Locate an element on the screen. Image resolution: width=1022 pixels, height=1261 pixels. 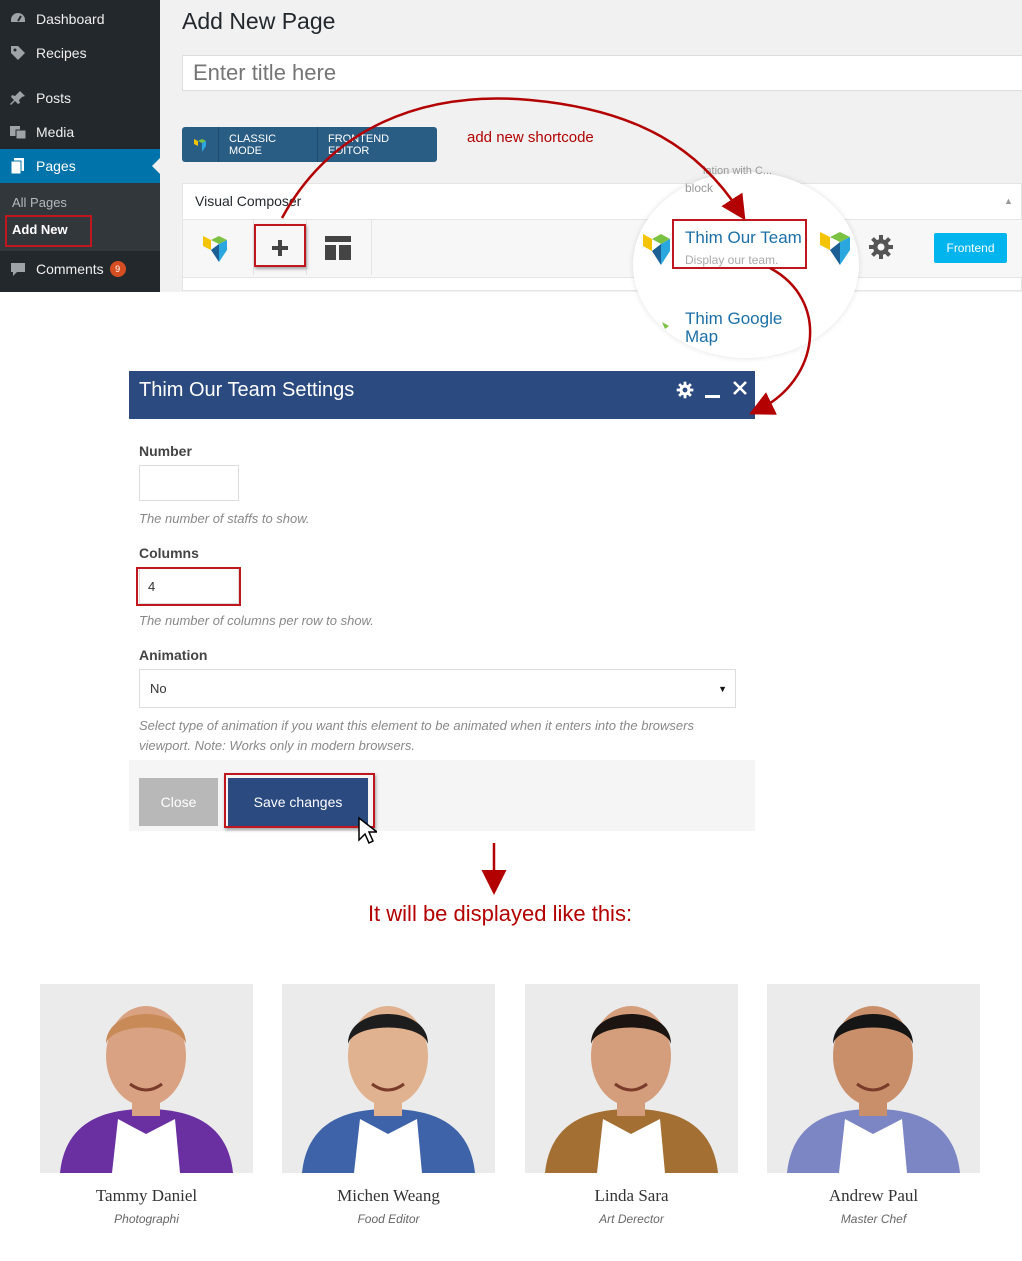
team-member: Tammy Daniel Photographi is located at coordinates (146, 1105).